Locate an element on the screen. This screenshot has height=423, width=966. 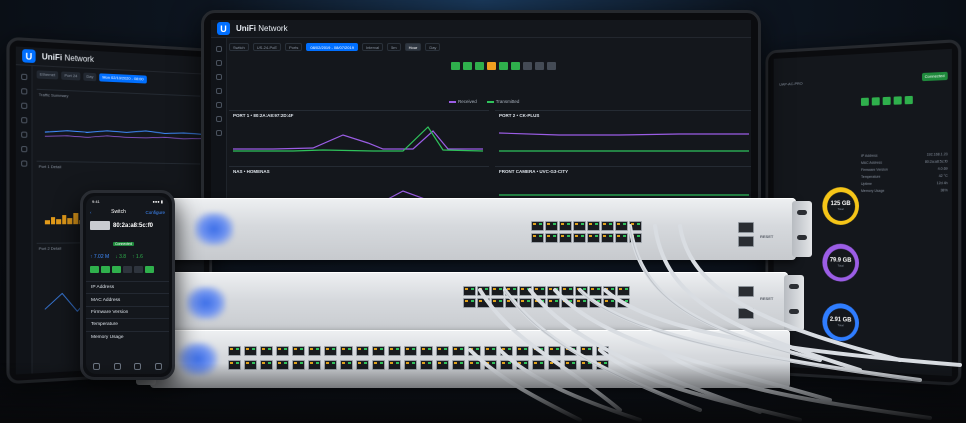
configure-button: Configure is located at coordinates (155, 212).